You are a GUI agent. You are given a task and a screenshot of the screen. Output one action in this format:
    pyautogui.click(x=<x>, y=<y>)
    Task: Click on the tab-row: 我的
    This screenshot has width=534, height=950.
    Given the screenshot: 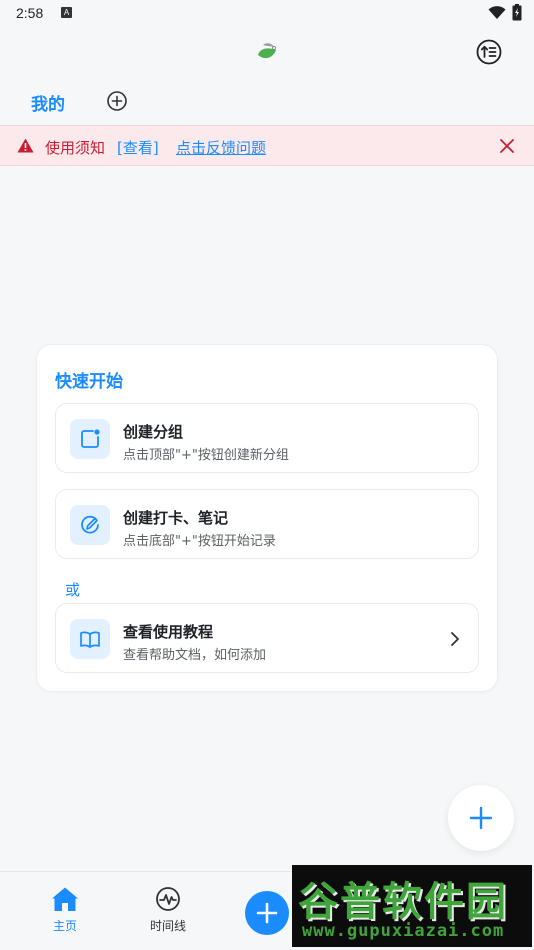 What is the action you would take?
    pyautogui.click(x=267, y=101)
    